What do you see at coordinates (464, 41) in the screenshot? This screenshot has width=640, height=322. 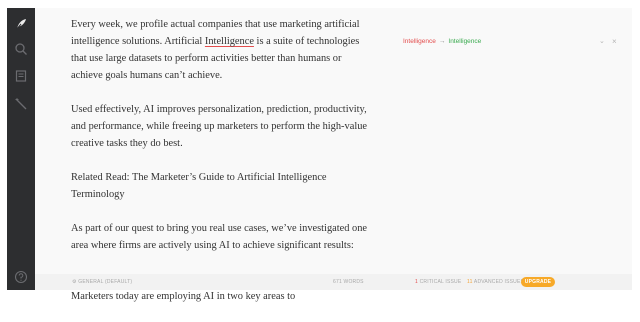 I see `suggested-replacement: Intelligence` at bounding box center [464, 41].